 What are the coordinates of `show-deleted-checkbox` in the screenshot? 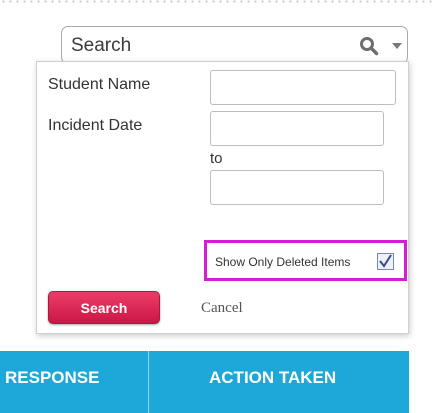 It's located at (385, 261).